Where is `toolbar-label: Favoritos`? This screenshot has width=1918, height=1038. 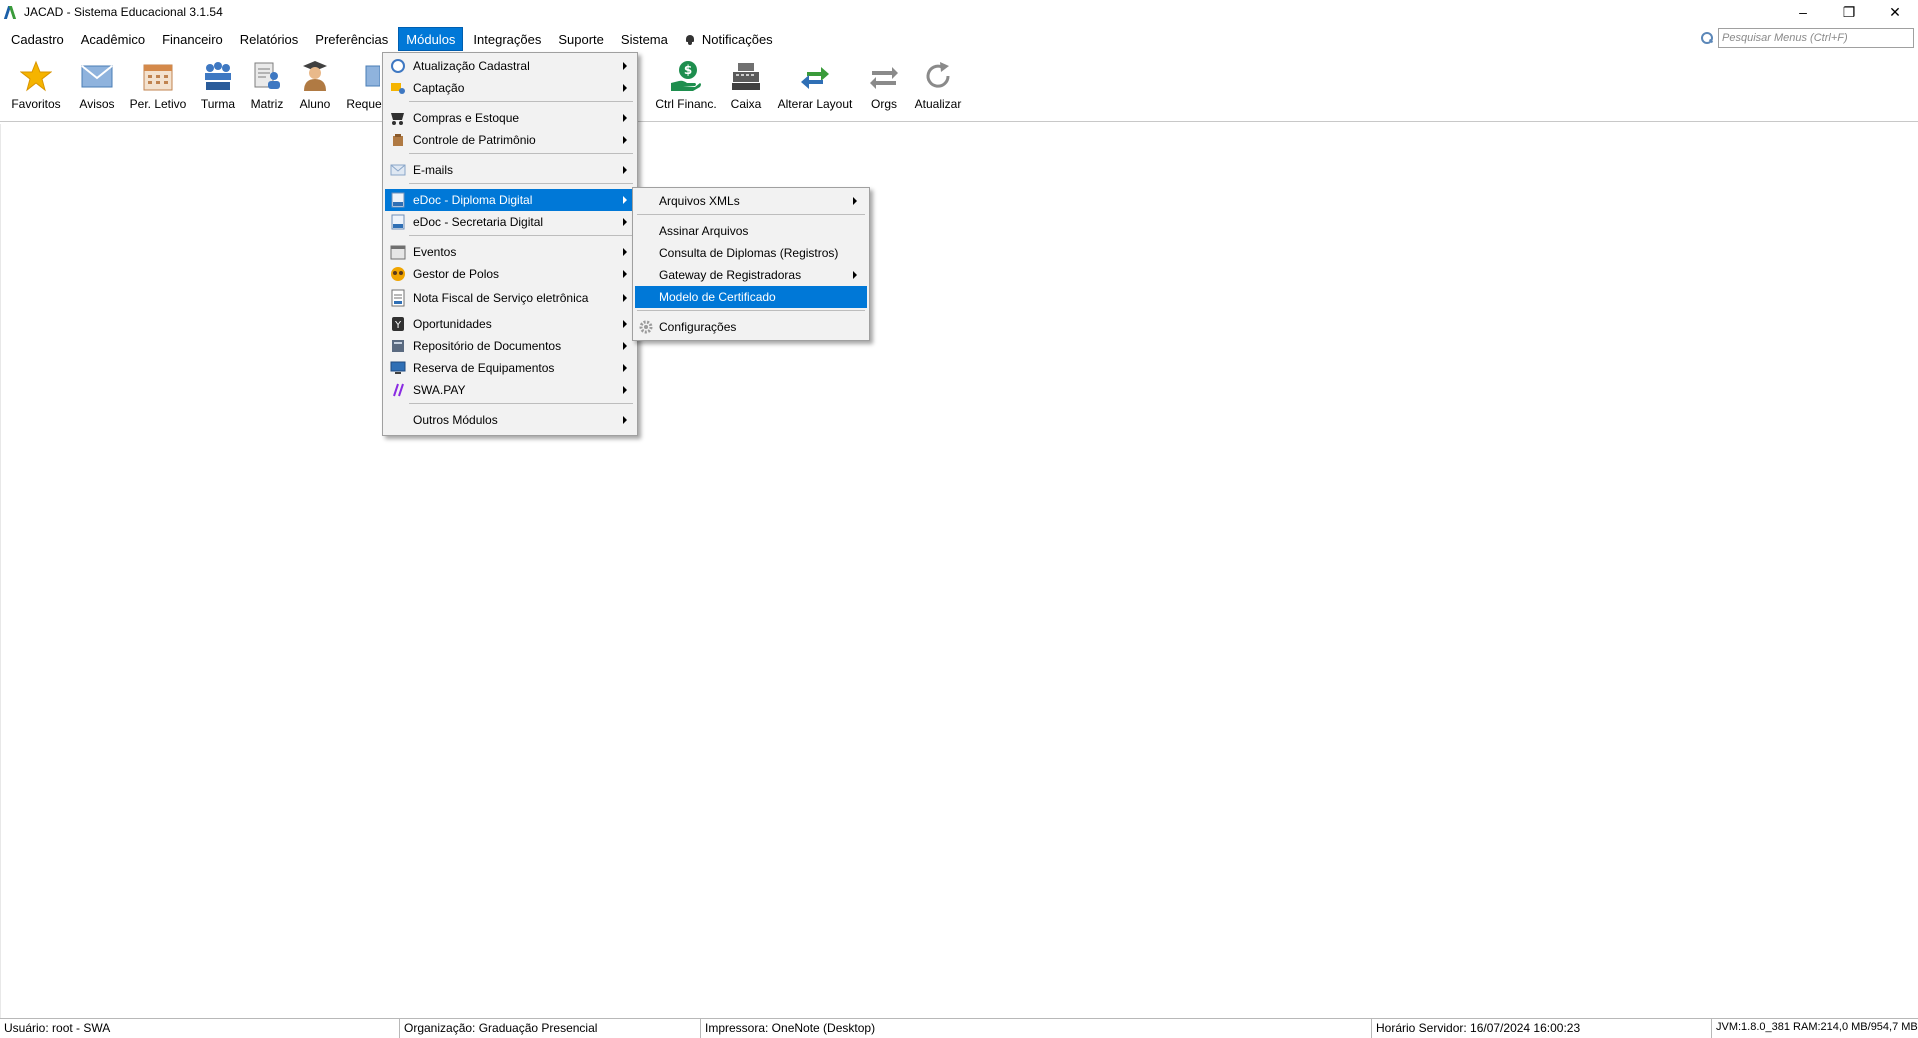 toolbar-label: Favoritos is located at coordinates (36, 104).